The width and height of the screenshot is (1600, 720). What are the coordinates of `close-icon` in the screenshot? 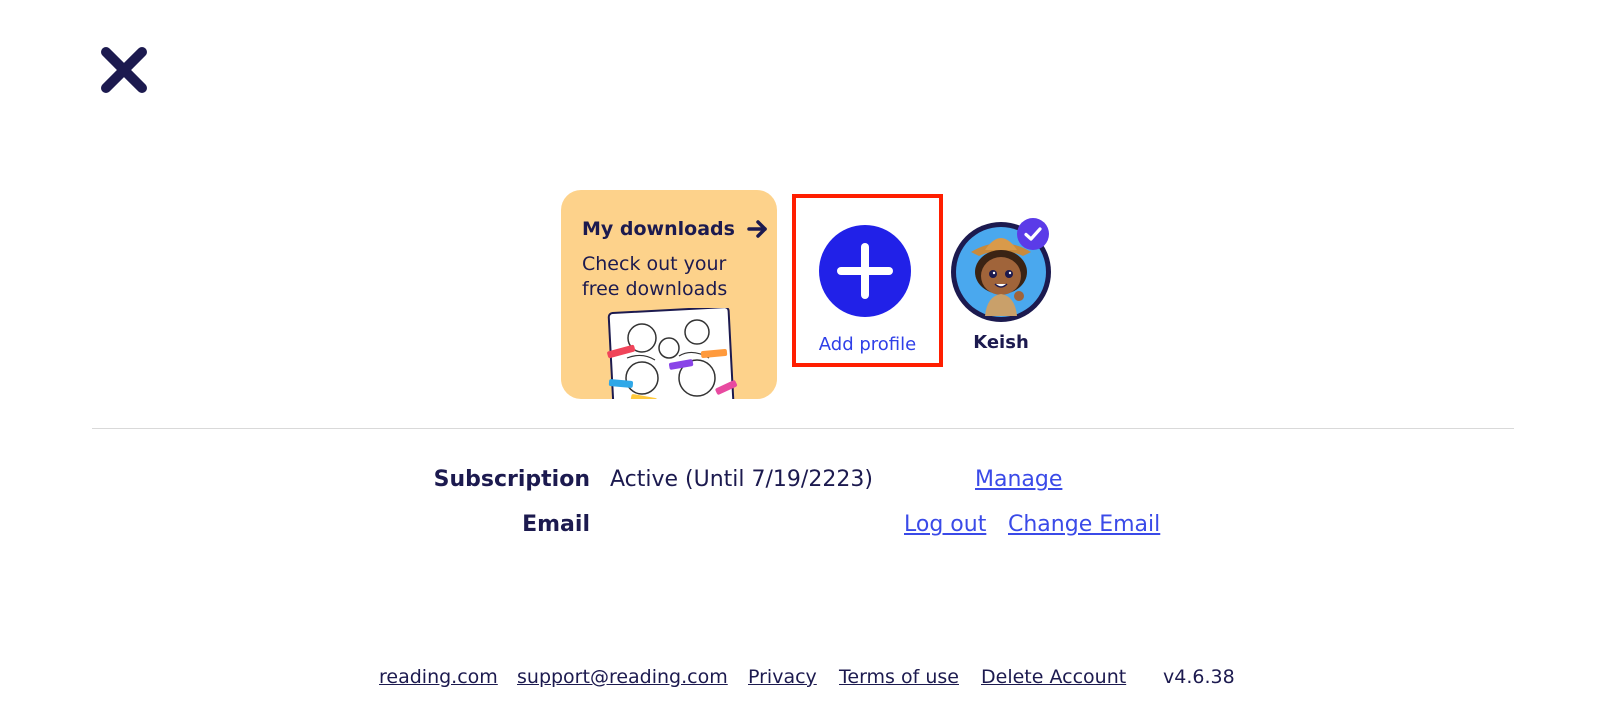 It's located at (124, 70).